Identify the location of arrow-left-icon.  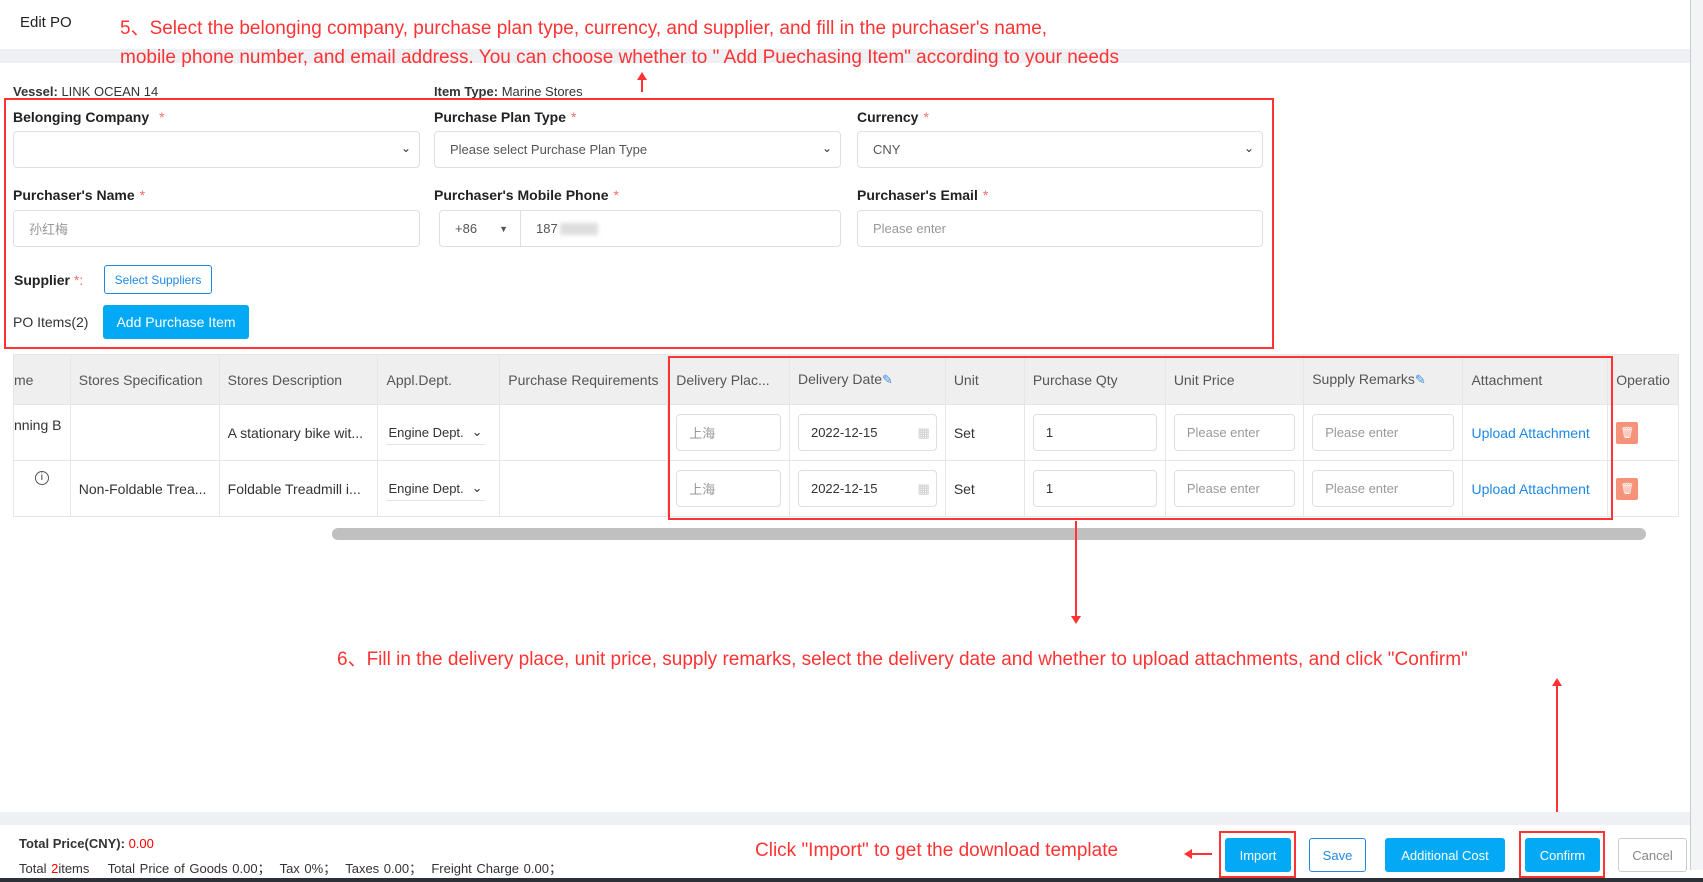
(1201, 854).